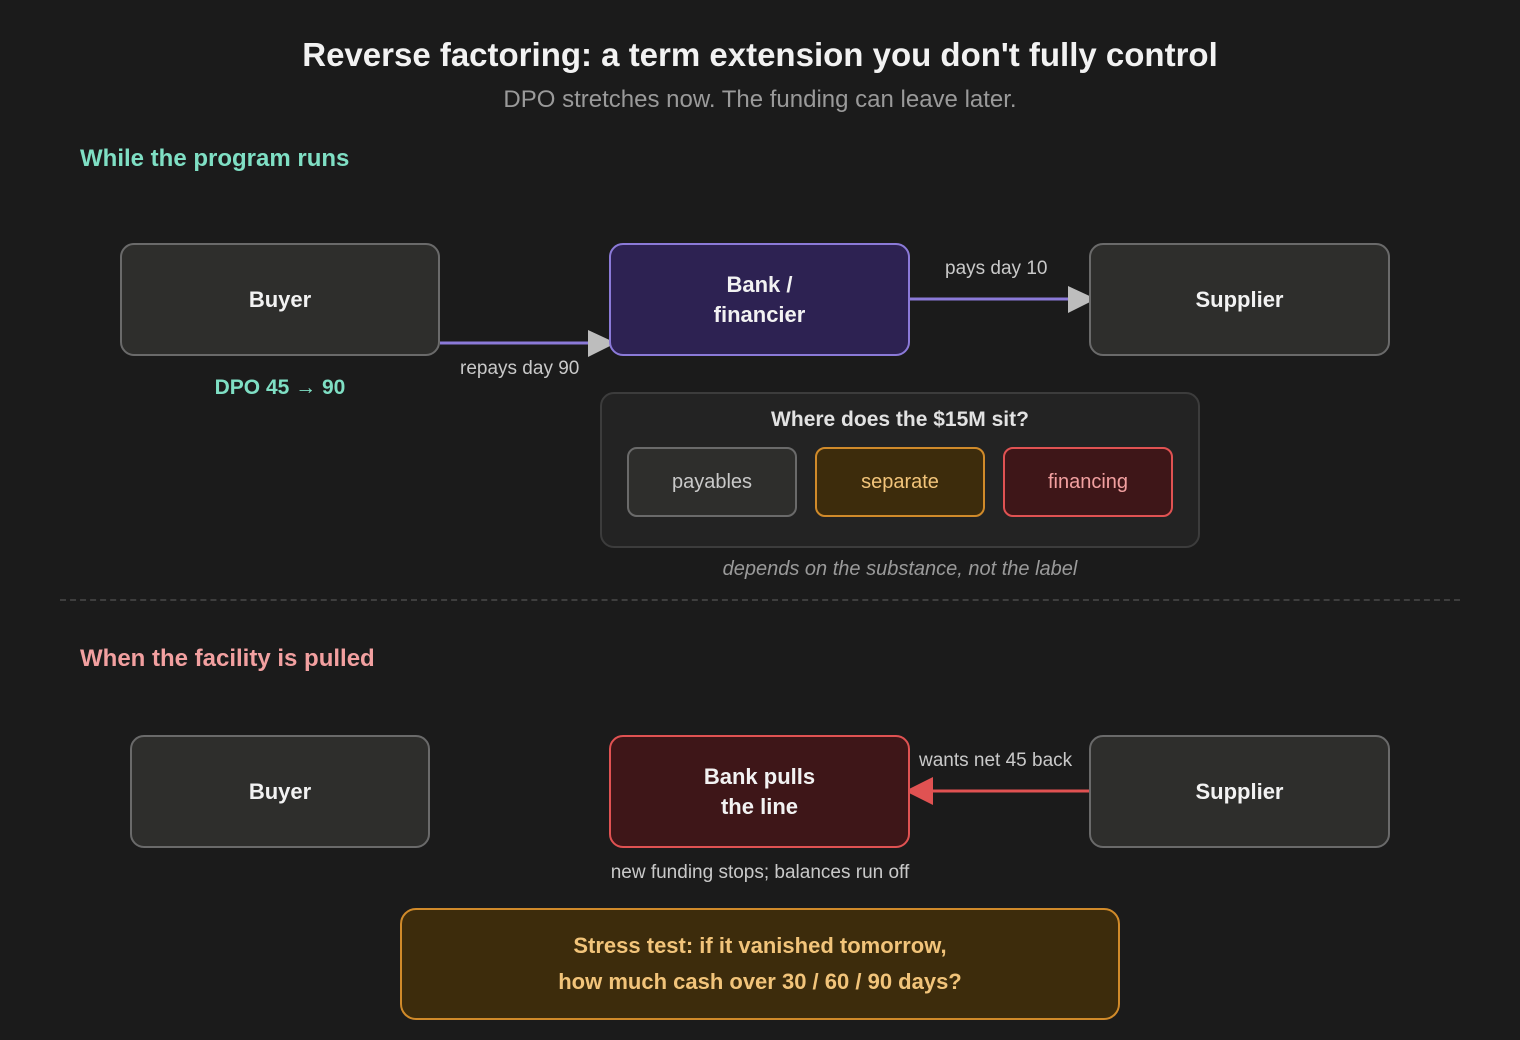 The height and width of the screenshot is (1040, 1520). I want to click on supplier-node-label: Supplier, so click(1239, 299).